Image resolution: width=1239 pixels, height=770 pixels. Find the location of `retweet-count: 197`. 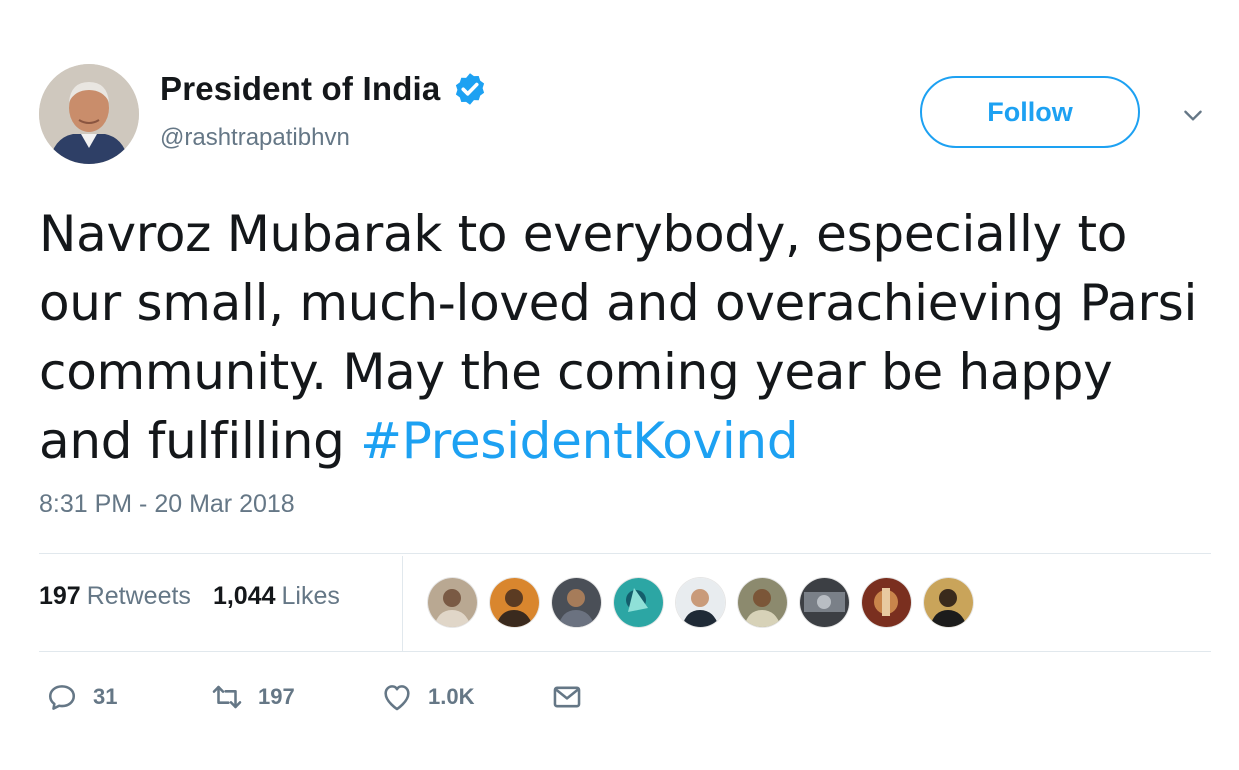

retweet-count: 197 is located at coordinates (276, 696).